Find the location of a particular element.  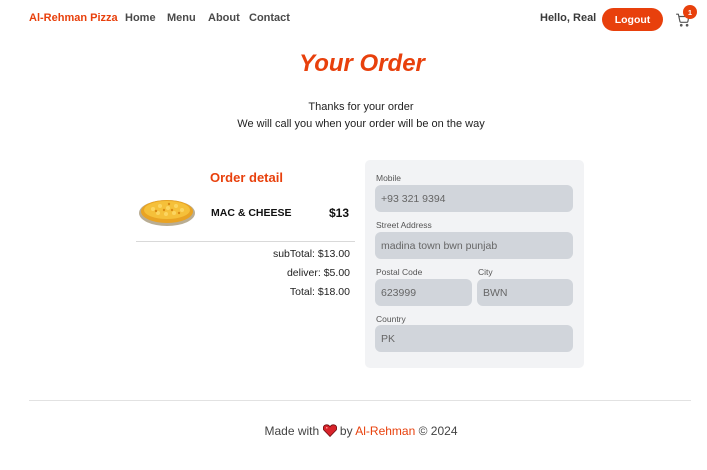

pizza-image is located at coordinates (167, 213).